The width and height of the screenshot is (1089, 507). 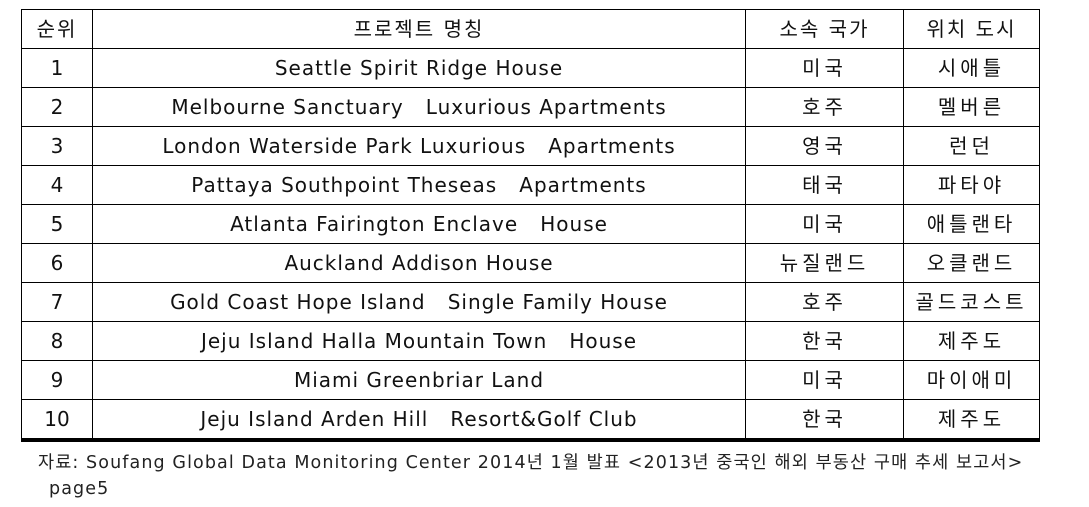 I want to click on cell-project-name: Atlanta Fairington Enclave House, so click(x=419, y=224).